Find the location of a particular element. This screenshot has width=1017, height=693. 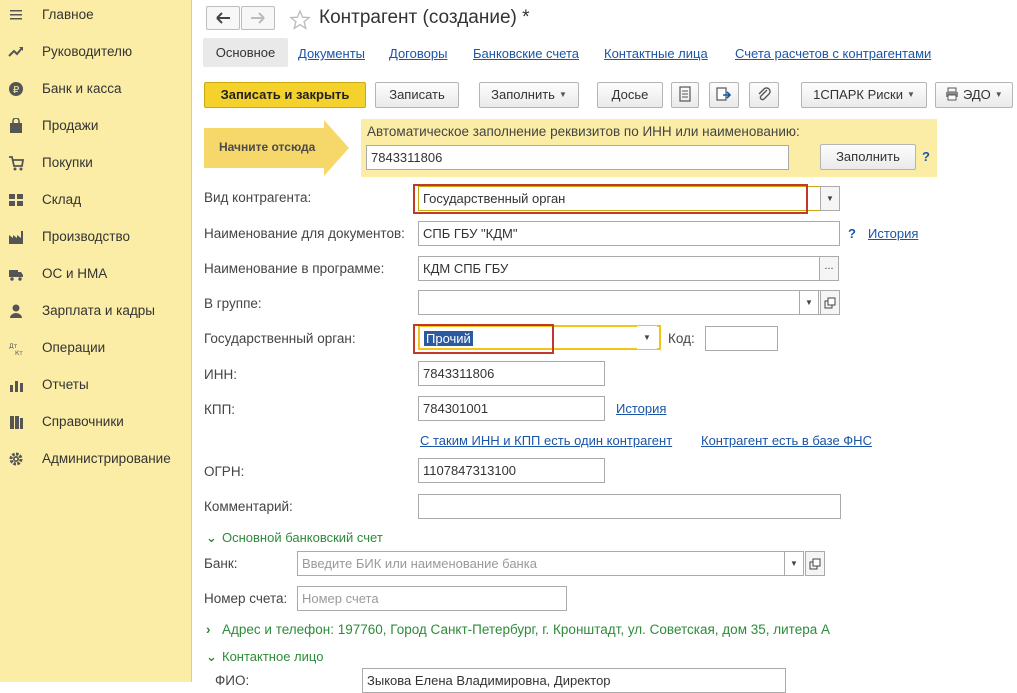

kpp-field: 784301001 is located at coordinates (511, 408).